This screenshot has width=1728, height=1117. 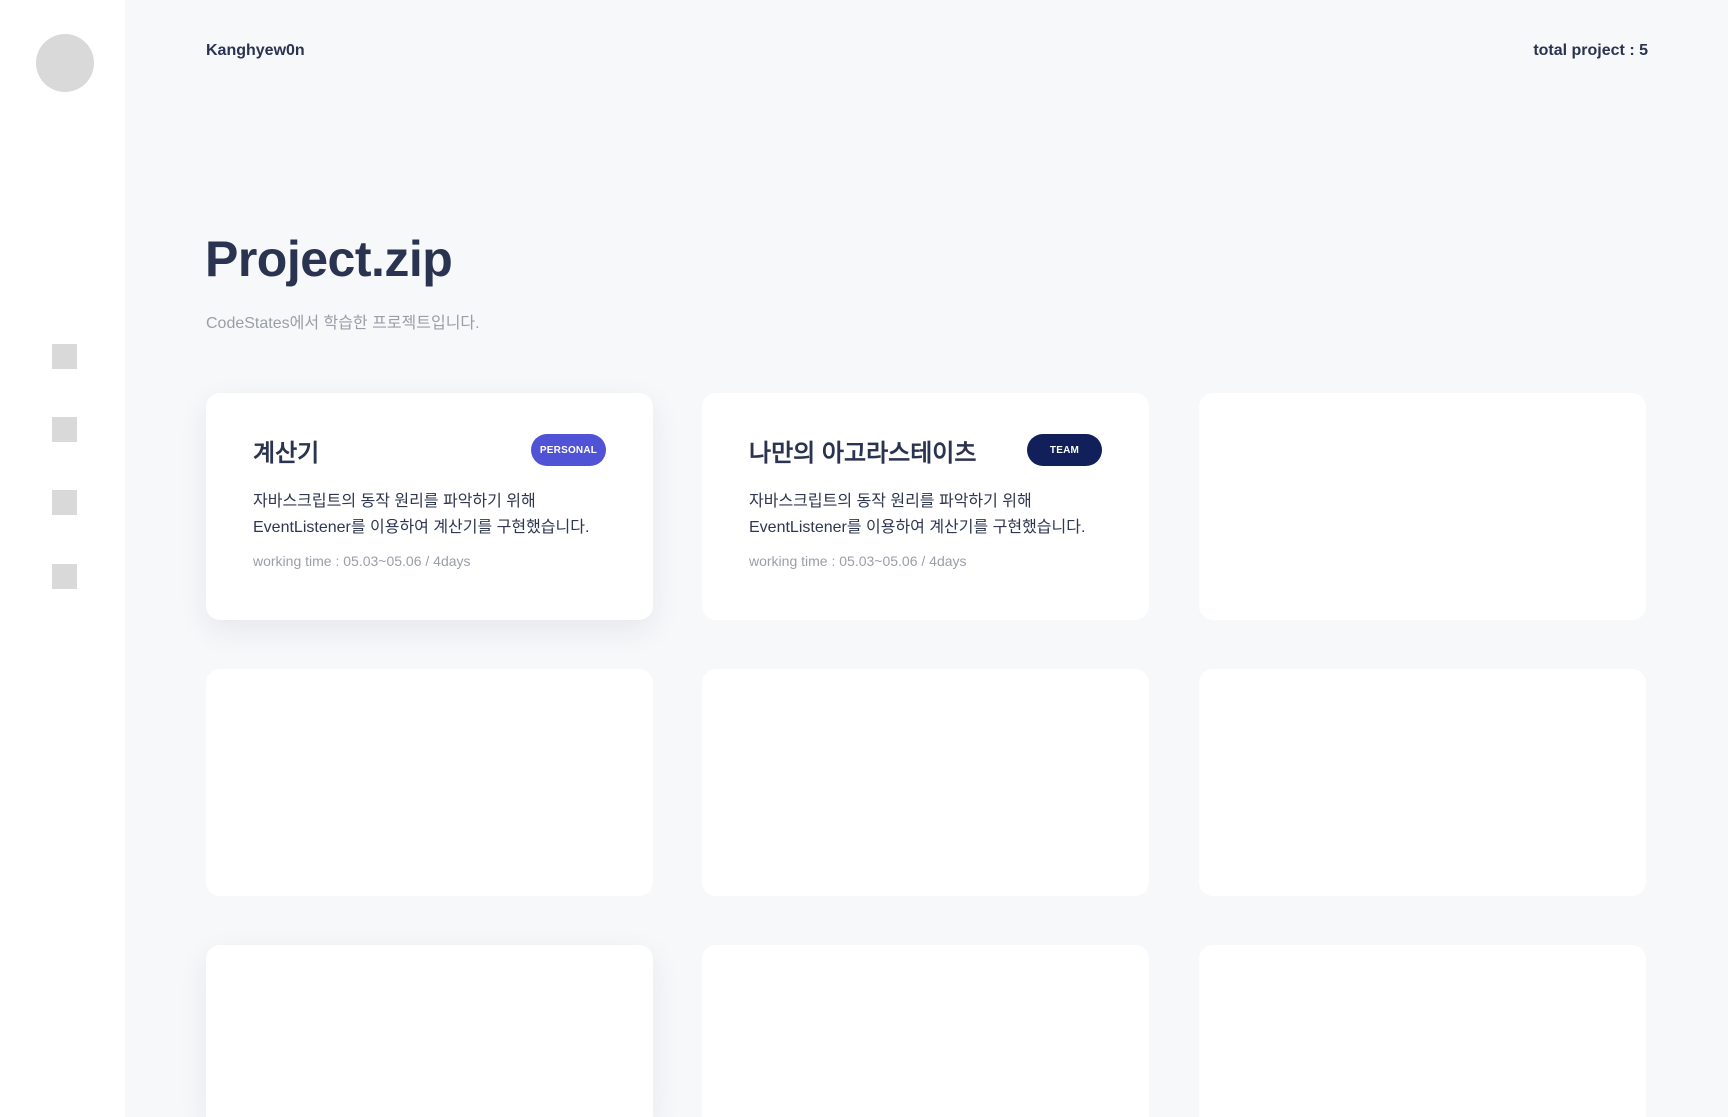 I want to click on project-title: 나만의 아고라스테이츠, so click(x=863, y=453).